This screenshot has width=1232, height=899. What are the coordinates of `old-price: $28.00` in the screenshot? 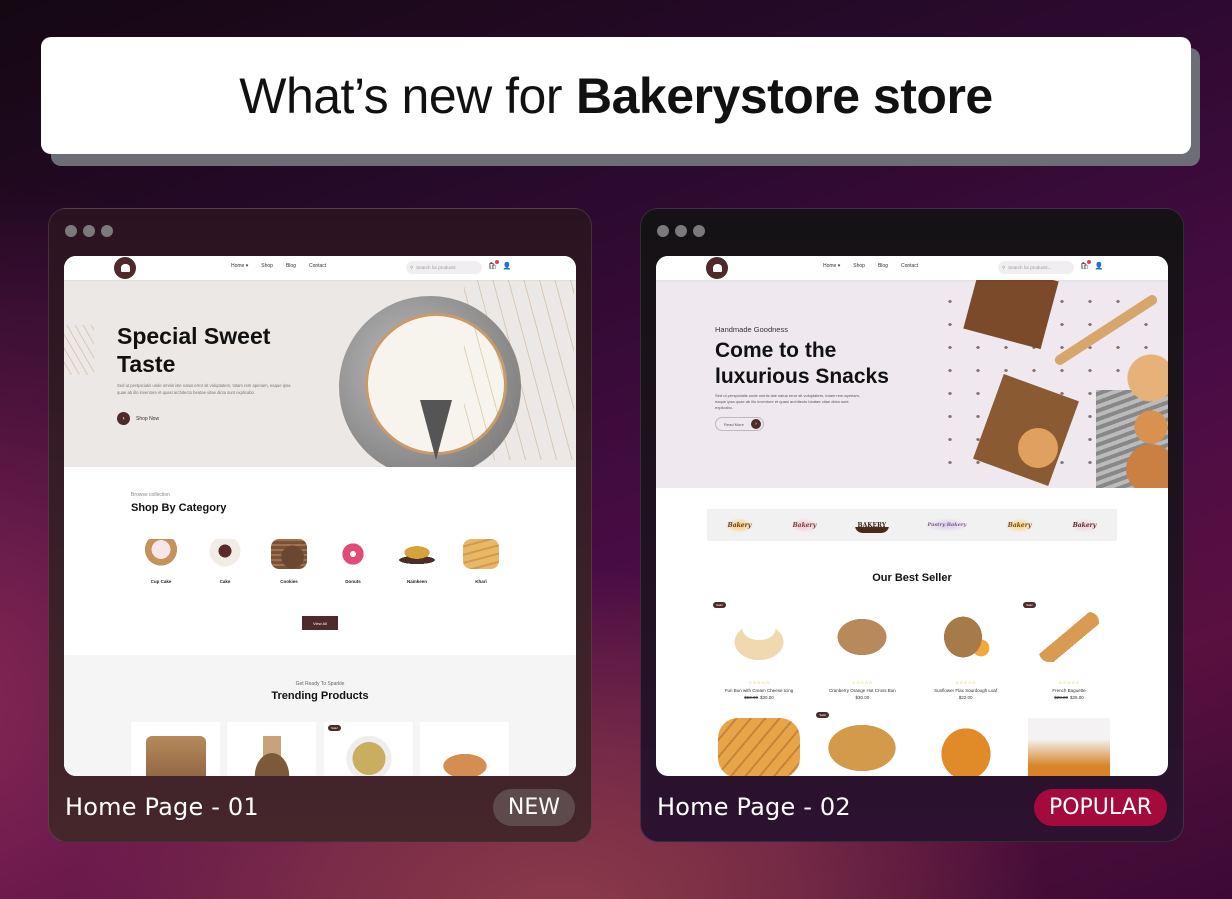 It's located at (1061, 697).